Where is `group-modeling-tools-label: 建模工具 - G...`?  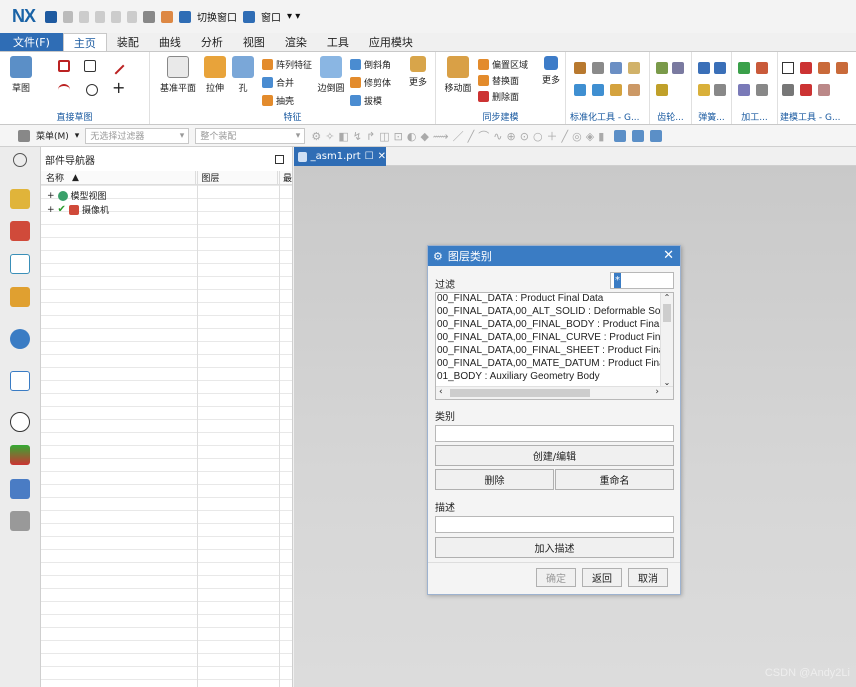 group-modeling-tools-label: 建模工具 - G... is located at coordinates (818, 116).